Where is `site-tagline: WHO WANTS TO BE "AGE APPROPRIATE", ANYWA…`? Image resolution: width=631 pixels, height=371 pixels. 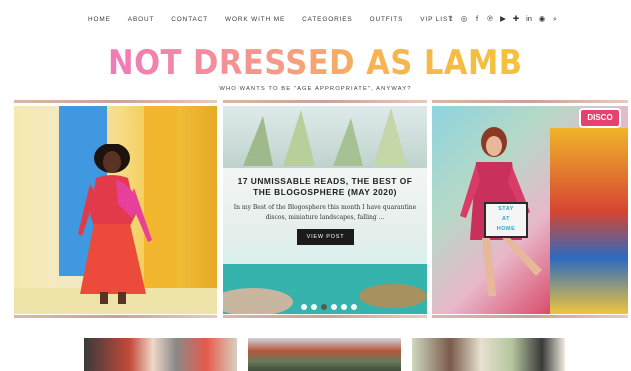
site-tagline: WHO WANTS TO BE "AGE APPROPRIATE", ANYWA… is located at coordinates (315, 89).